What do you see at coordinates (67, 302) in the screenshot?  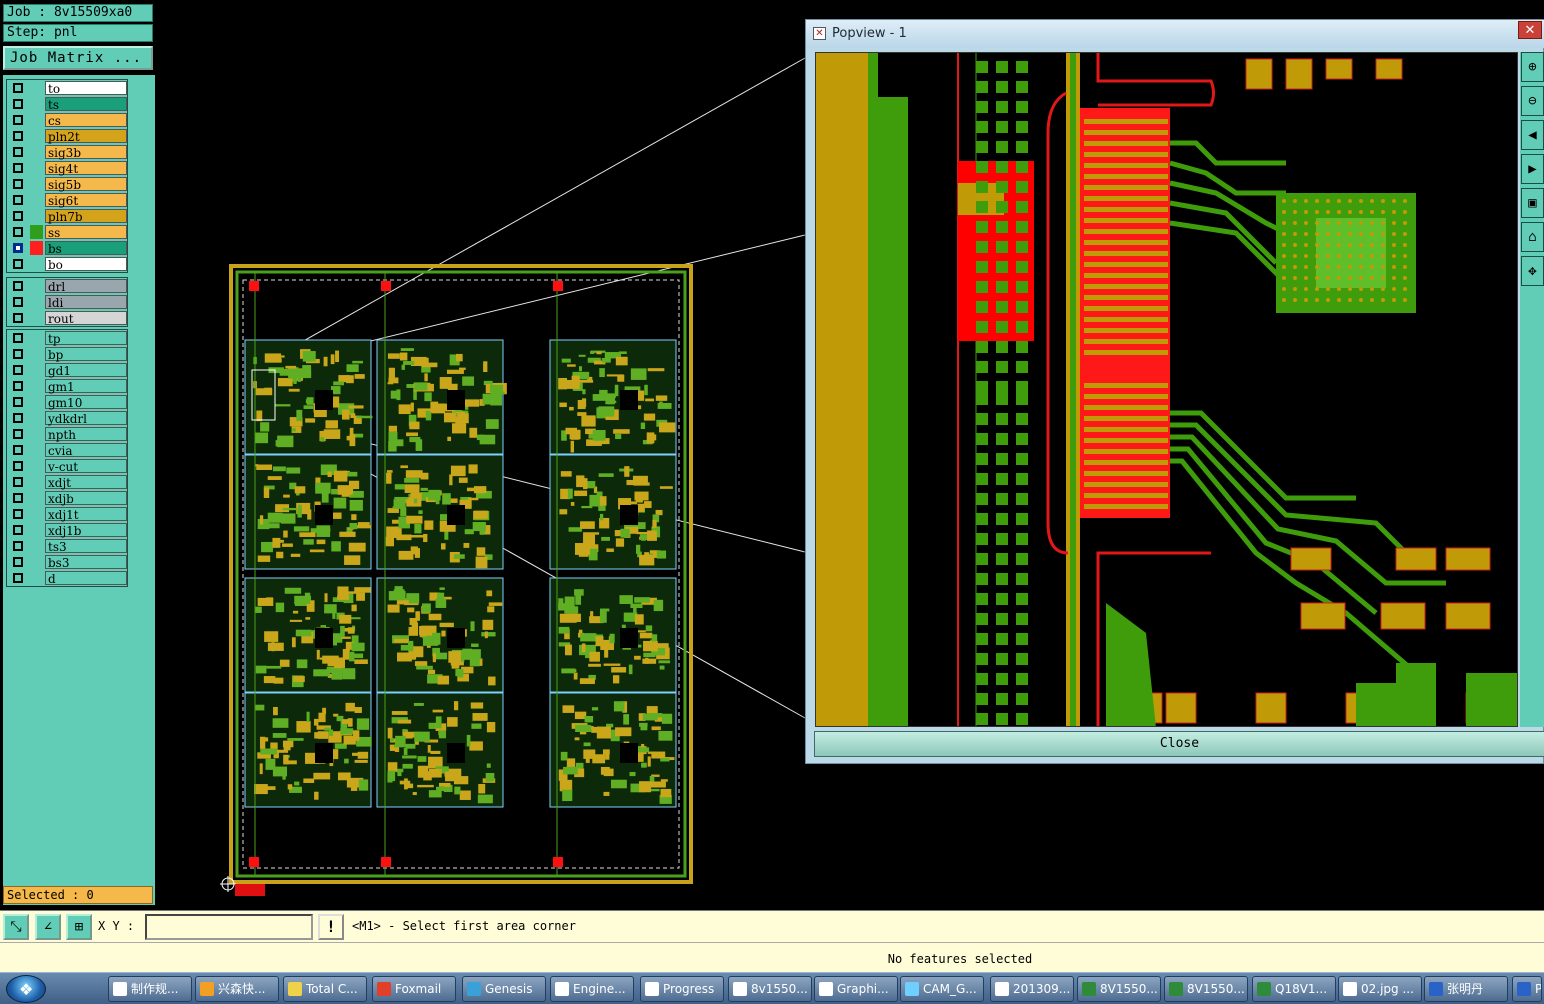 I see `layer-row-ldi: ldi` at bounding box center [67, 302].